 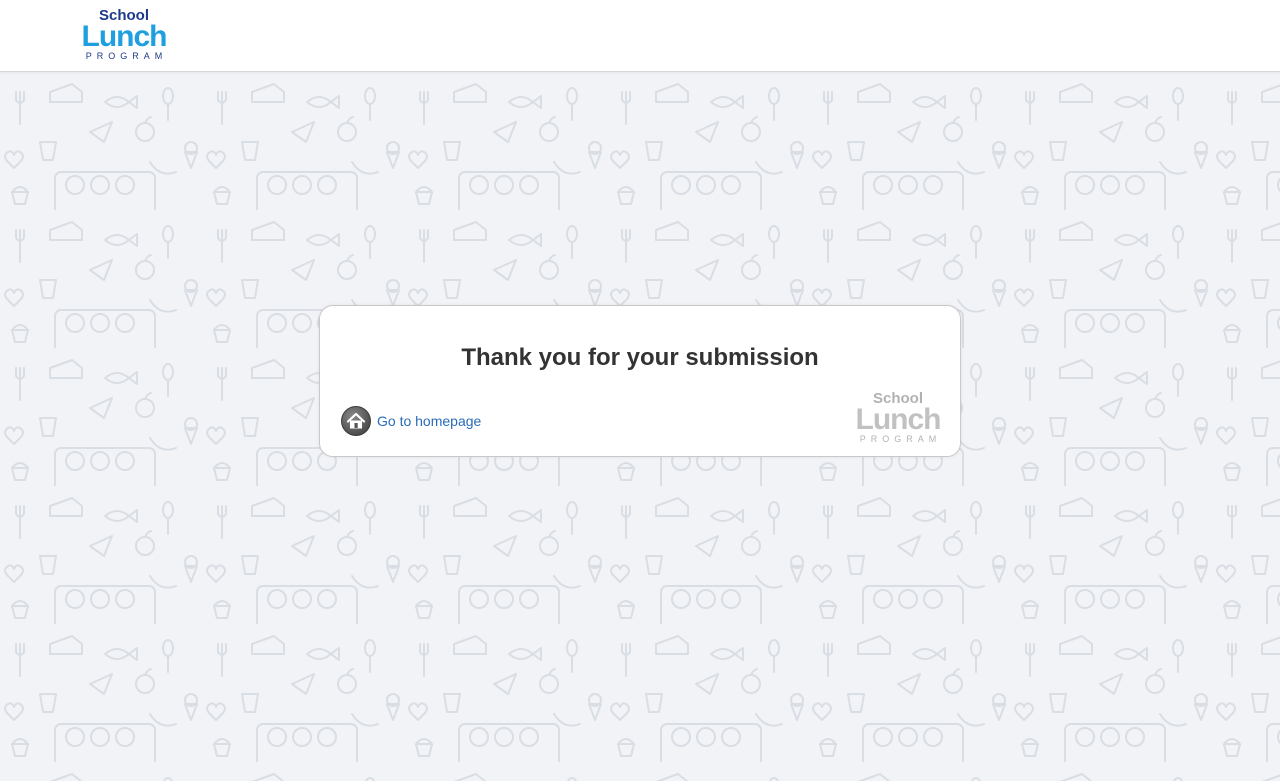 What do you see at coordinates (356, 421) in the screenshot?
I see `home-icon` at bounding box center [356, 421].